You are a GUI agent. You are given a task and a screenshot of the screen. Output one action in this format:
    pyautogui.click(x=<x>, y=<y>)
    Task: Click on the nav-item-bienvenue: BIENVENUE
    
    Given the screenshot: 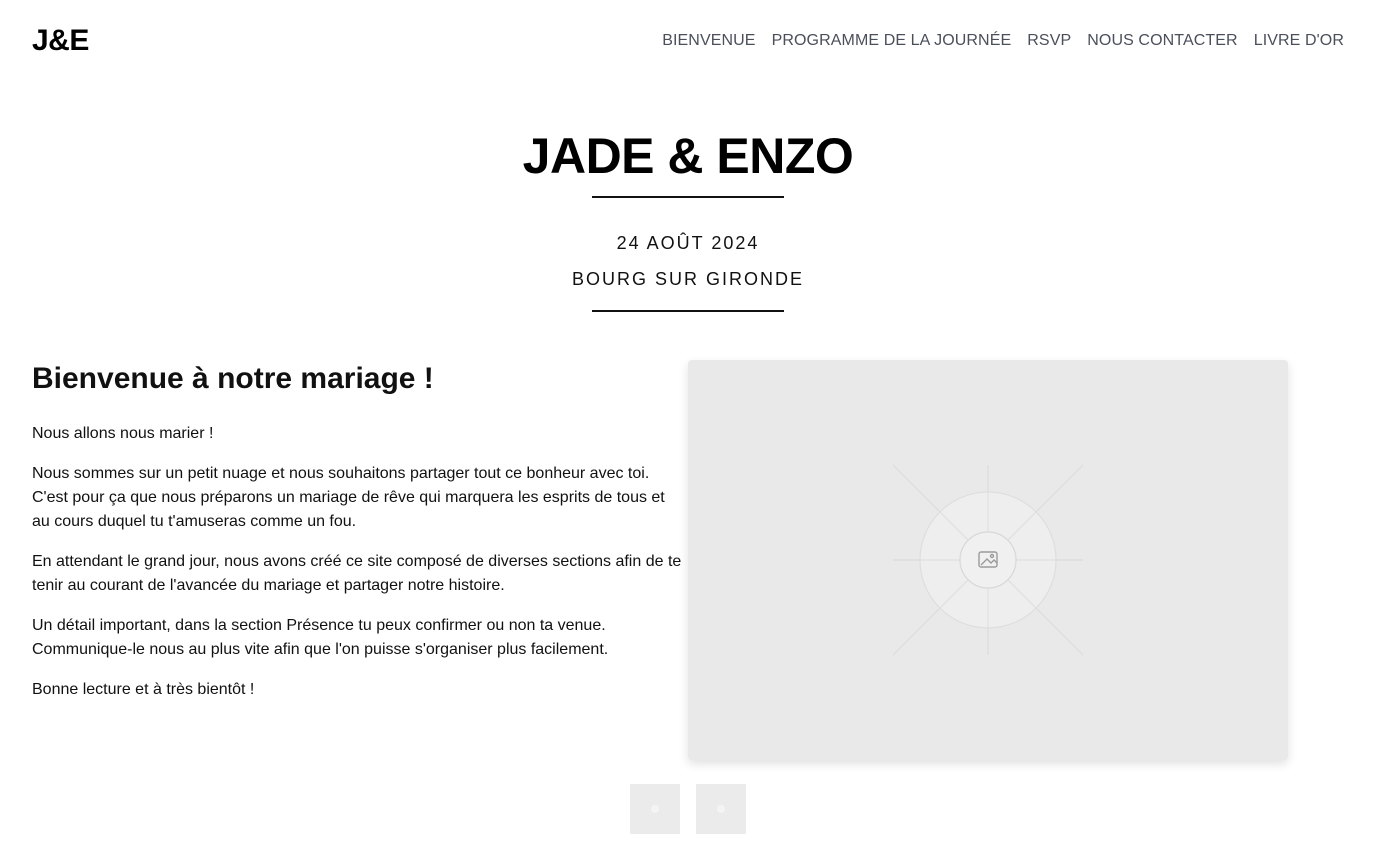 What is the action you would take?
    pyautogui.click(x=708, y=41)
    